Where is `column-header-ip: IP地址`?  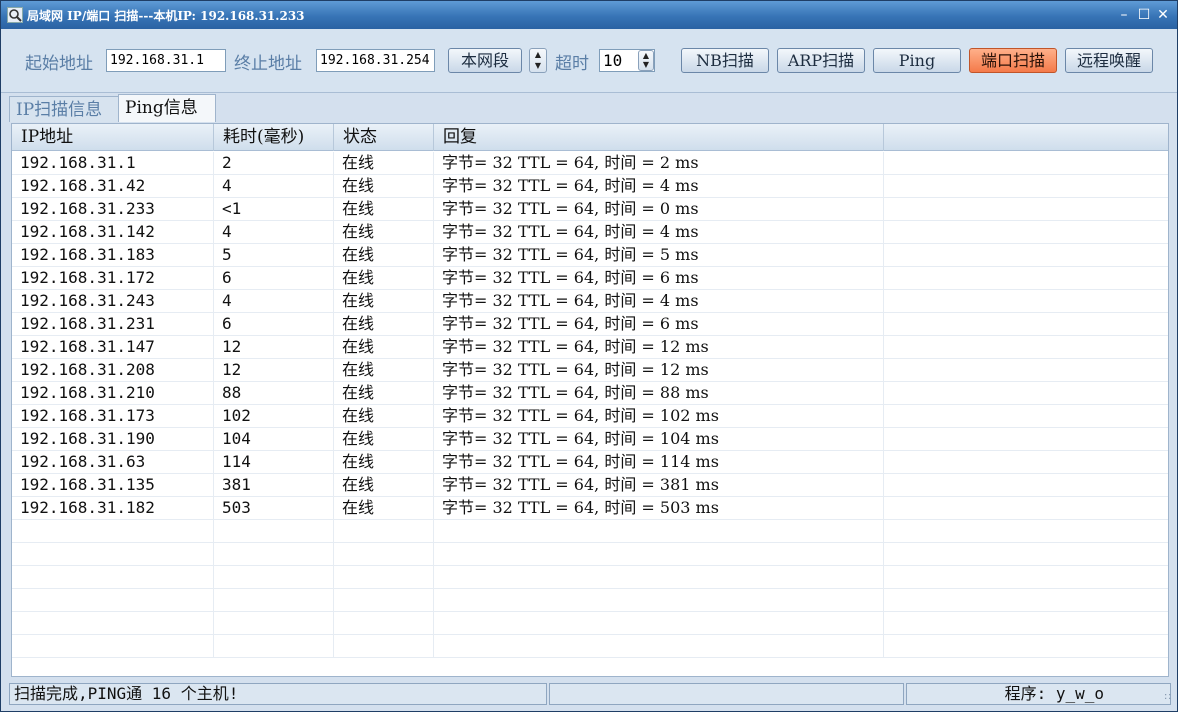
column-header-ip: IP地址 is located at coordinates (113, 137).